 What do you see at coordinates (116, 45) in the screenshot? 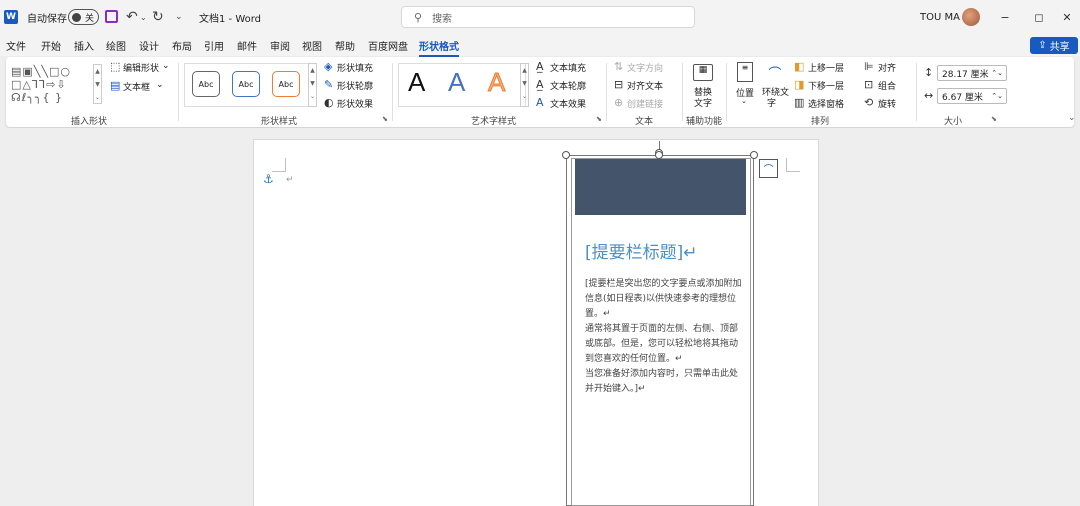
I see `tab-draw: 绘图` at bounding box center [116, 45].